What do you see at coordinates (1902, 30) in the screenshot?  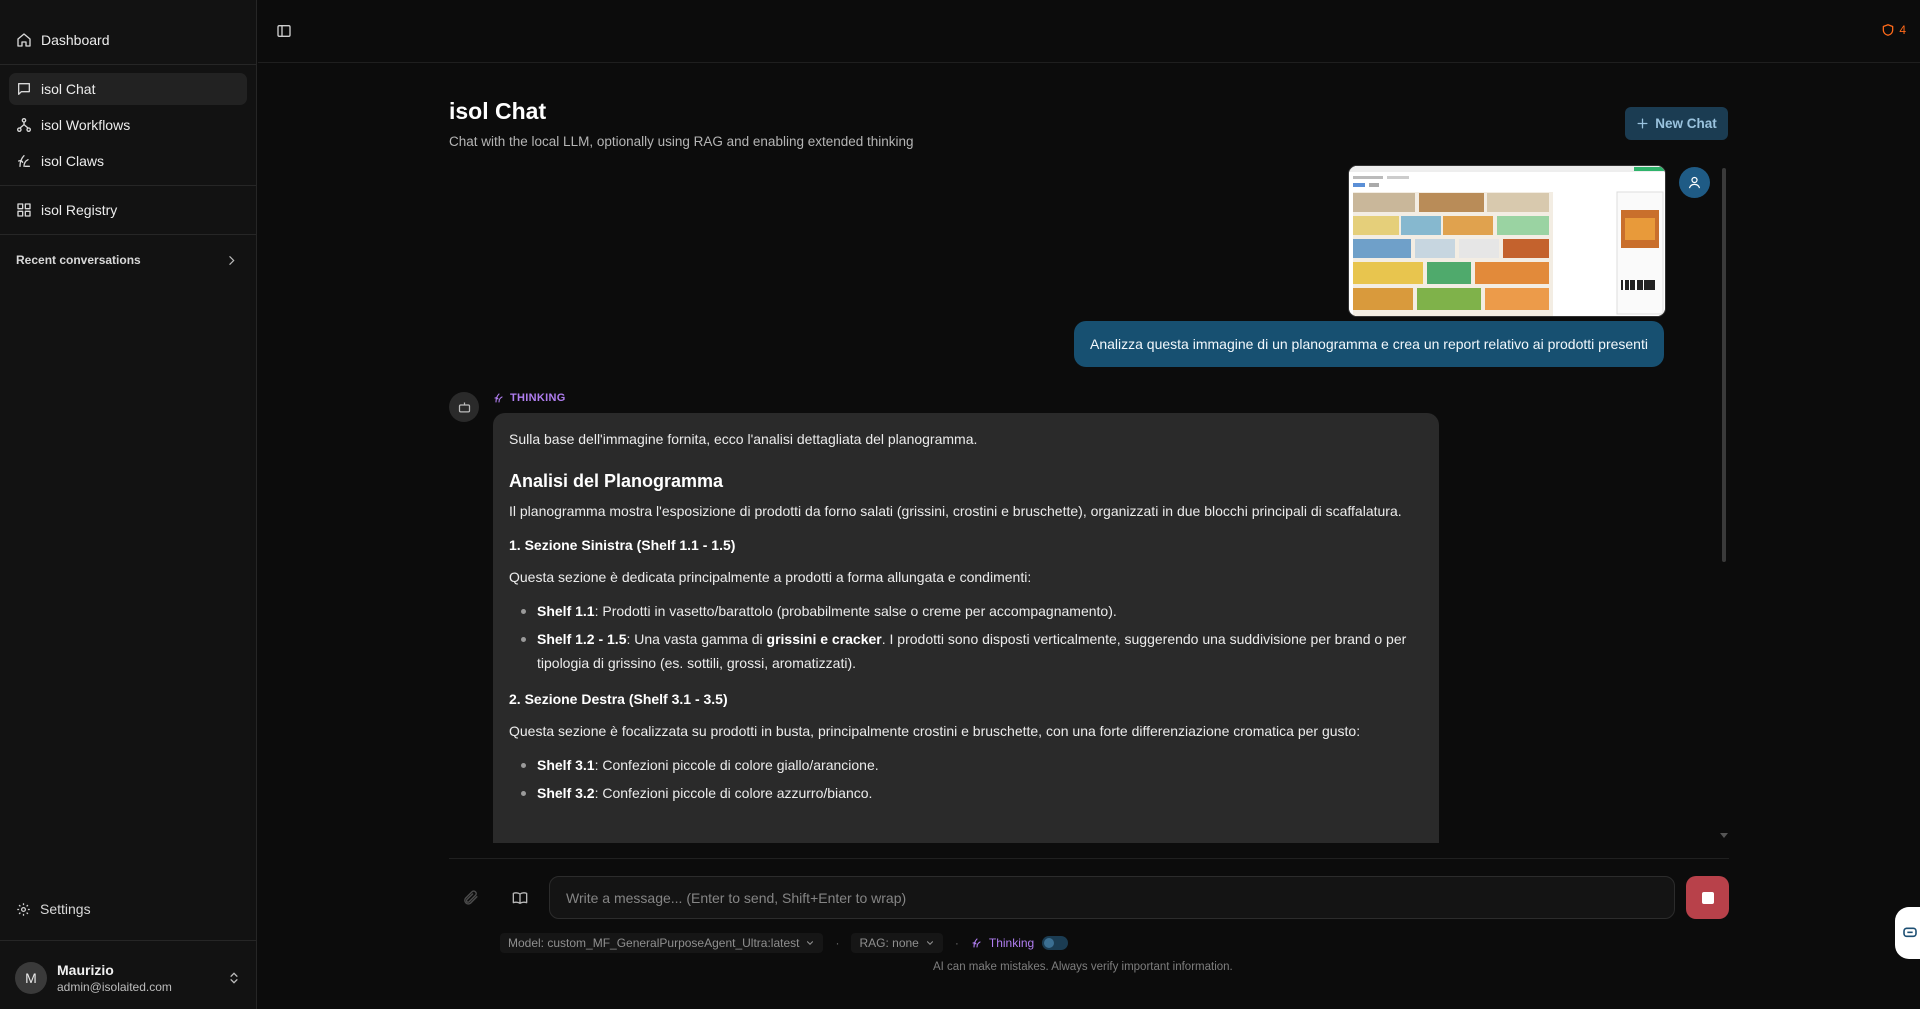 I see `alert-count: 4` at bounding box center [1902, 30].